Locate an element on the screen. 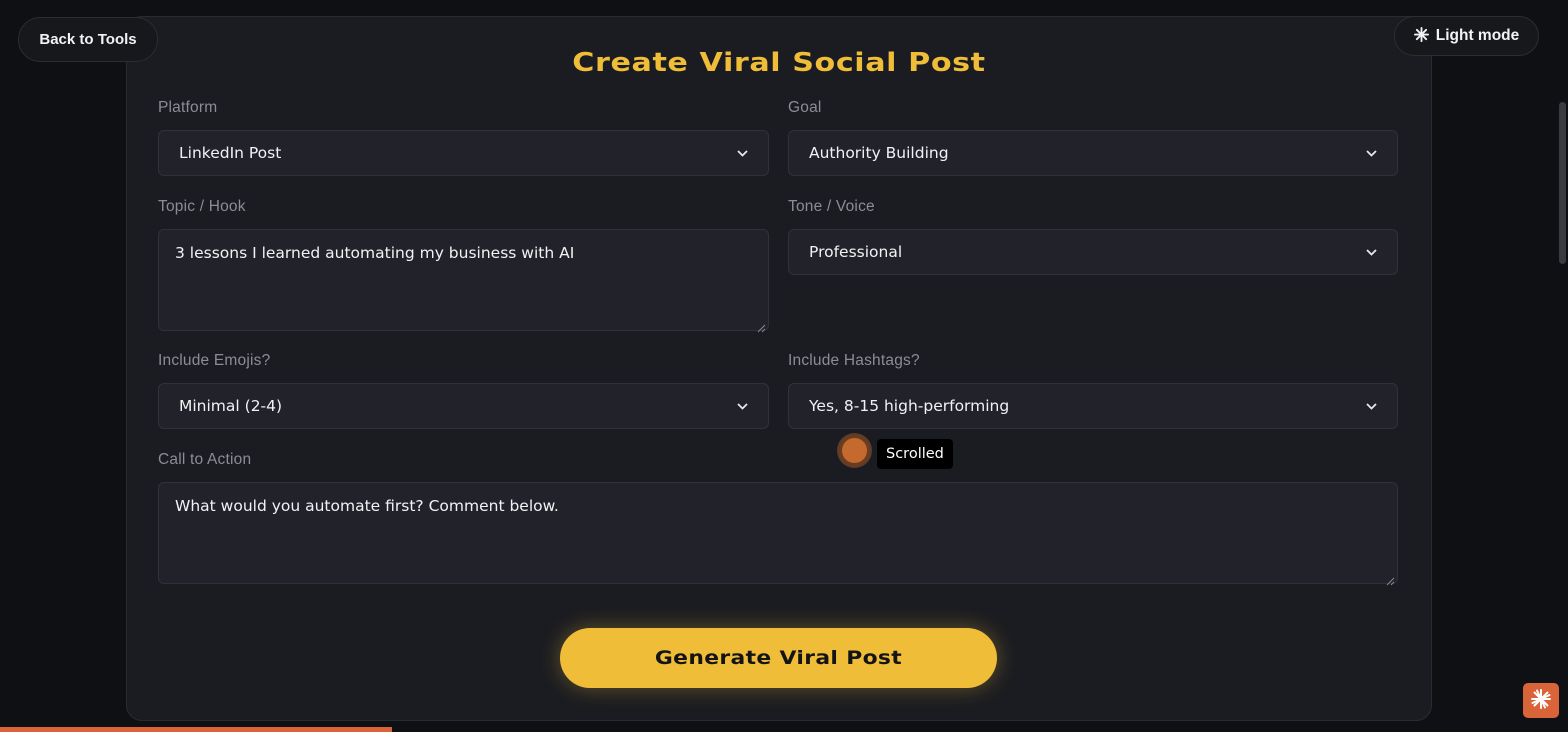 The width and height of the screenshot is (1568, 732). generate-viral-post-button: Generate Viral Post is located at coordinates (778, 658).